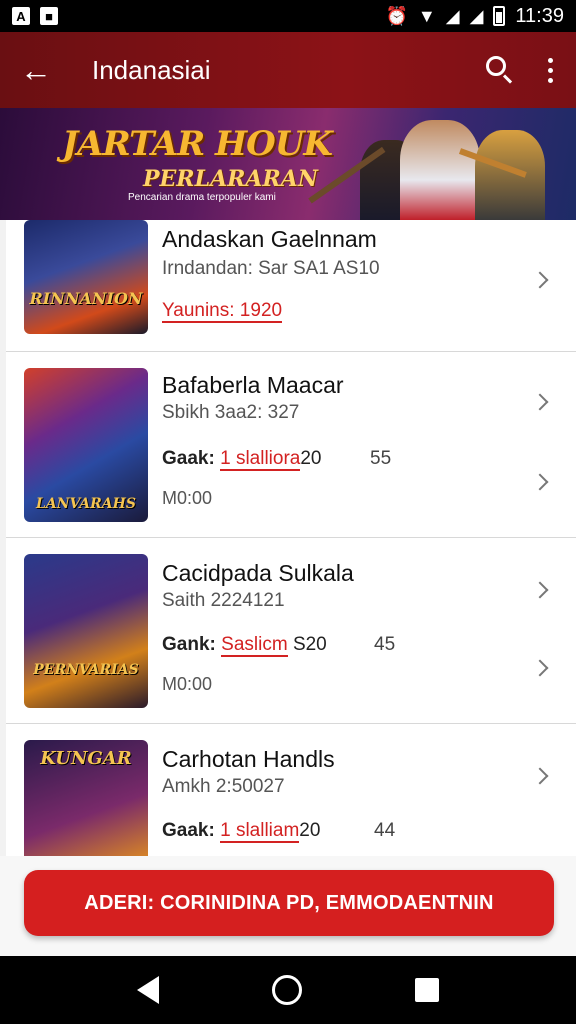  Describe the element at coordinates (500, 70) in the screenshot. I see `search-icon` at that location.